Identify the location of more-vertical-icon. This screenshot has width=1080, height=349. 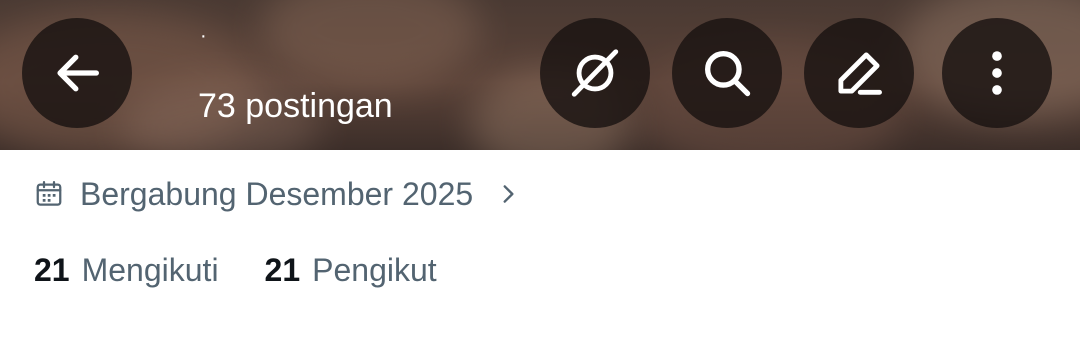
(997, 73).